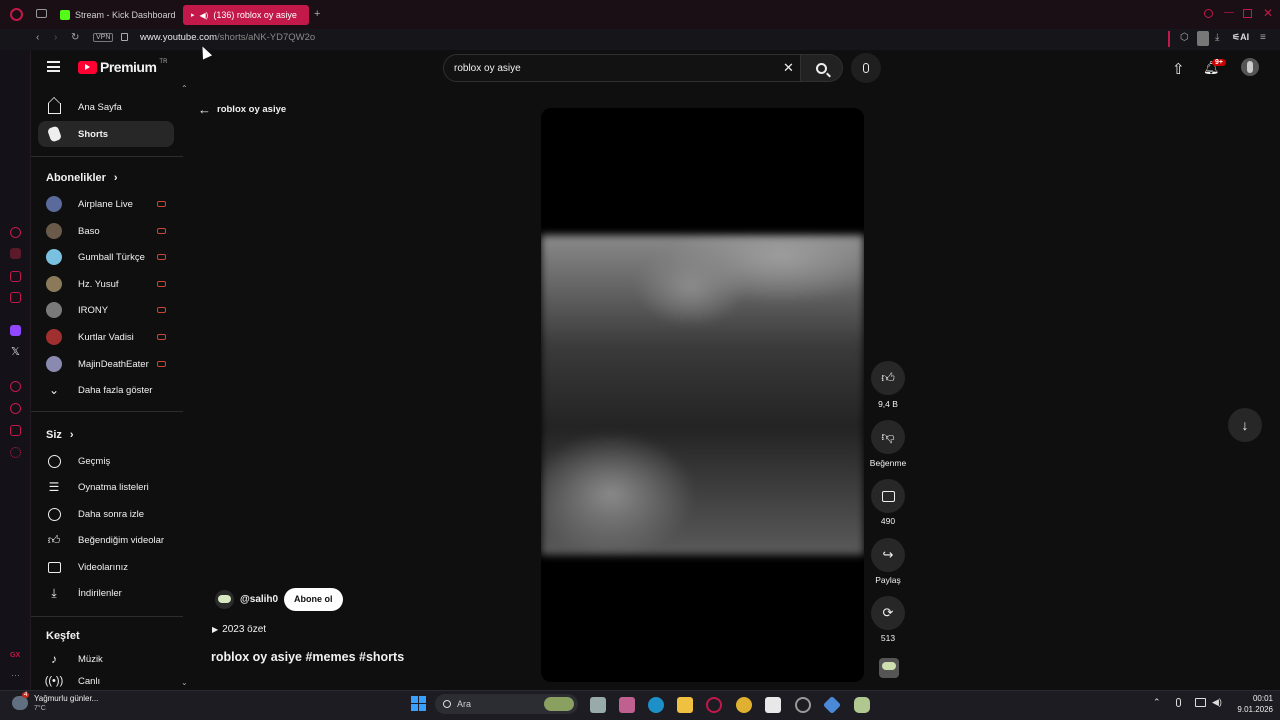 Image resolution: width=1280 pixels, height=720 pixels. I want to click on channel-avatar, so click(224, 599).